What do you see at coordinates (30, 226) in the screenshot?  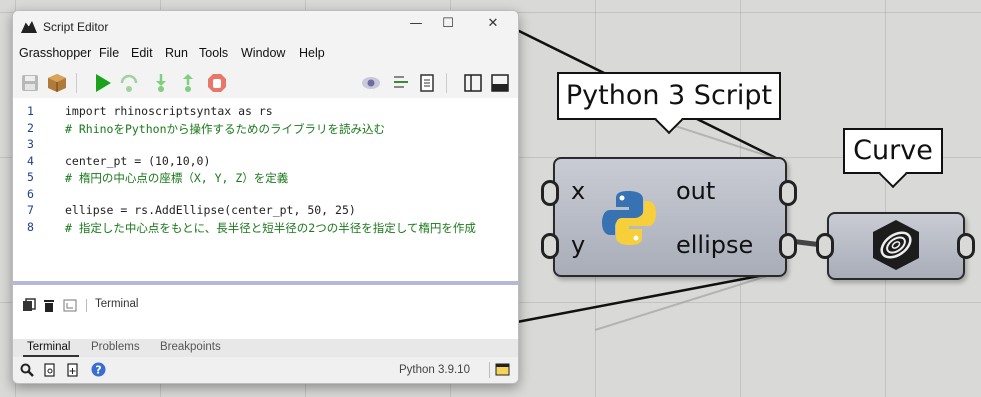 I see `line-number: 8` at bounding box center [30, 226].